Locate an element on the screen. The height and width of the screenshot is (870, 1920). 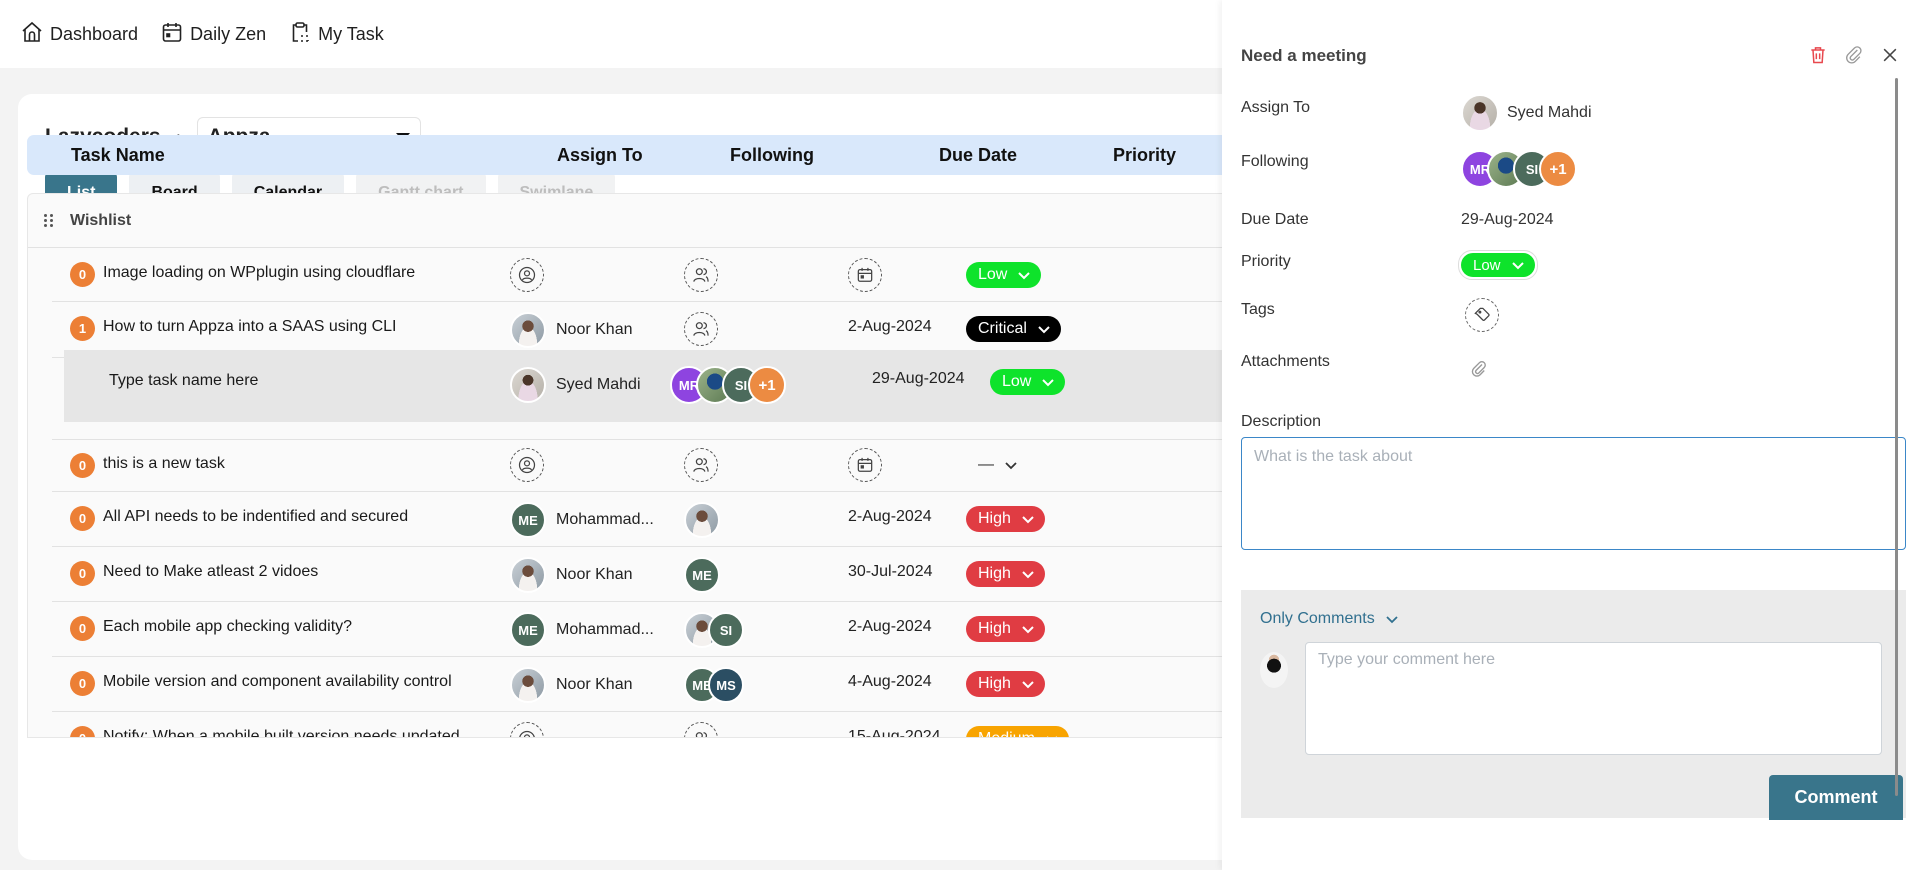
task-name: How to turn Appza into a SAAS using CLI is located at coordinates (250, 327).